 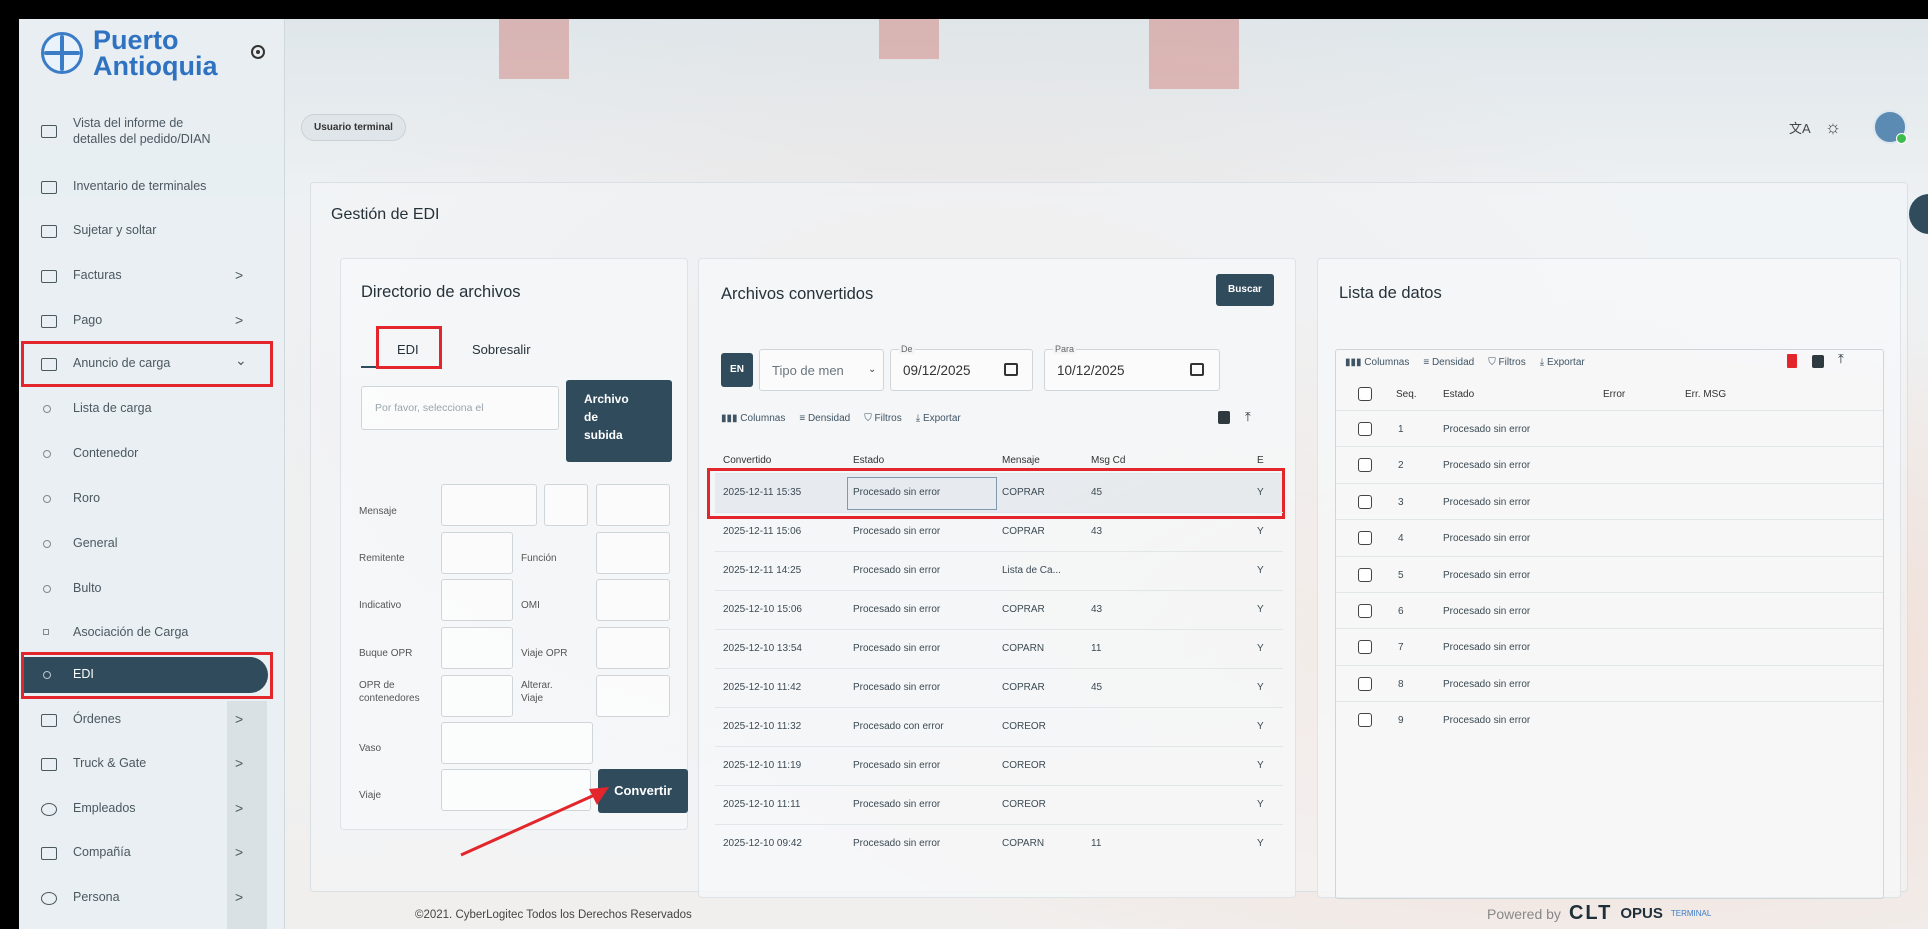 What do you see at coordinates (619, 421) in the screenshot?
I see `upload-file-button: Archivo de subida` at bounding box center [619, 421].